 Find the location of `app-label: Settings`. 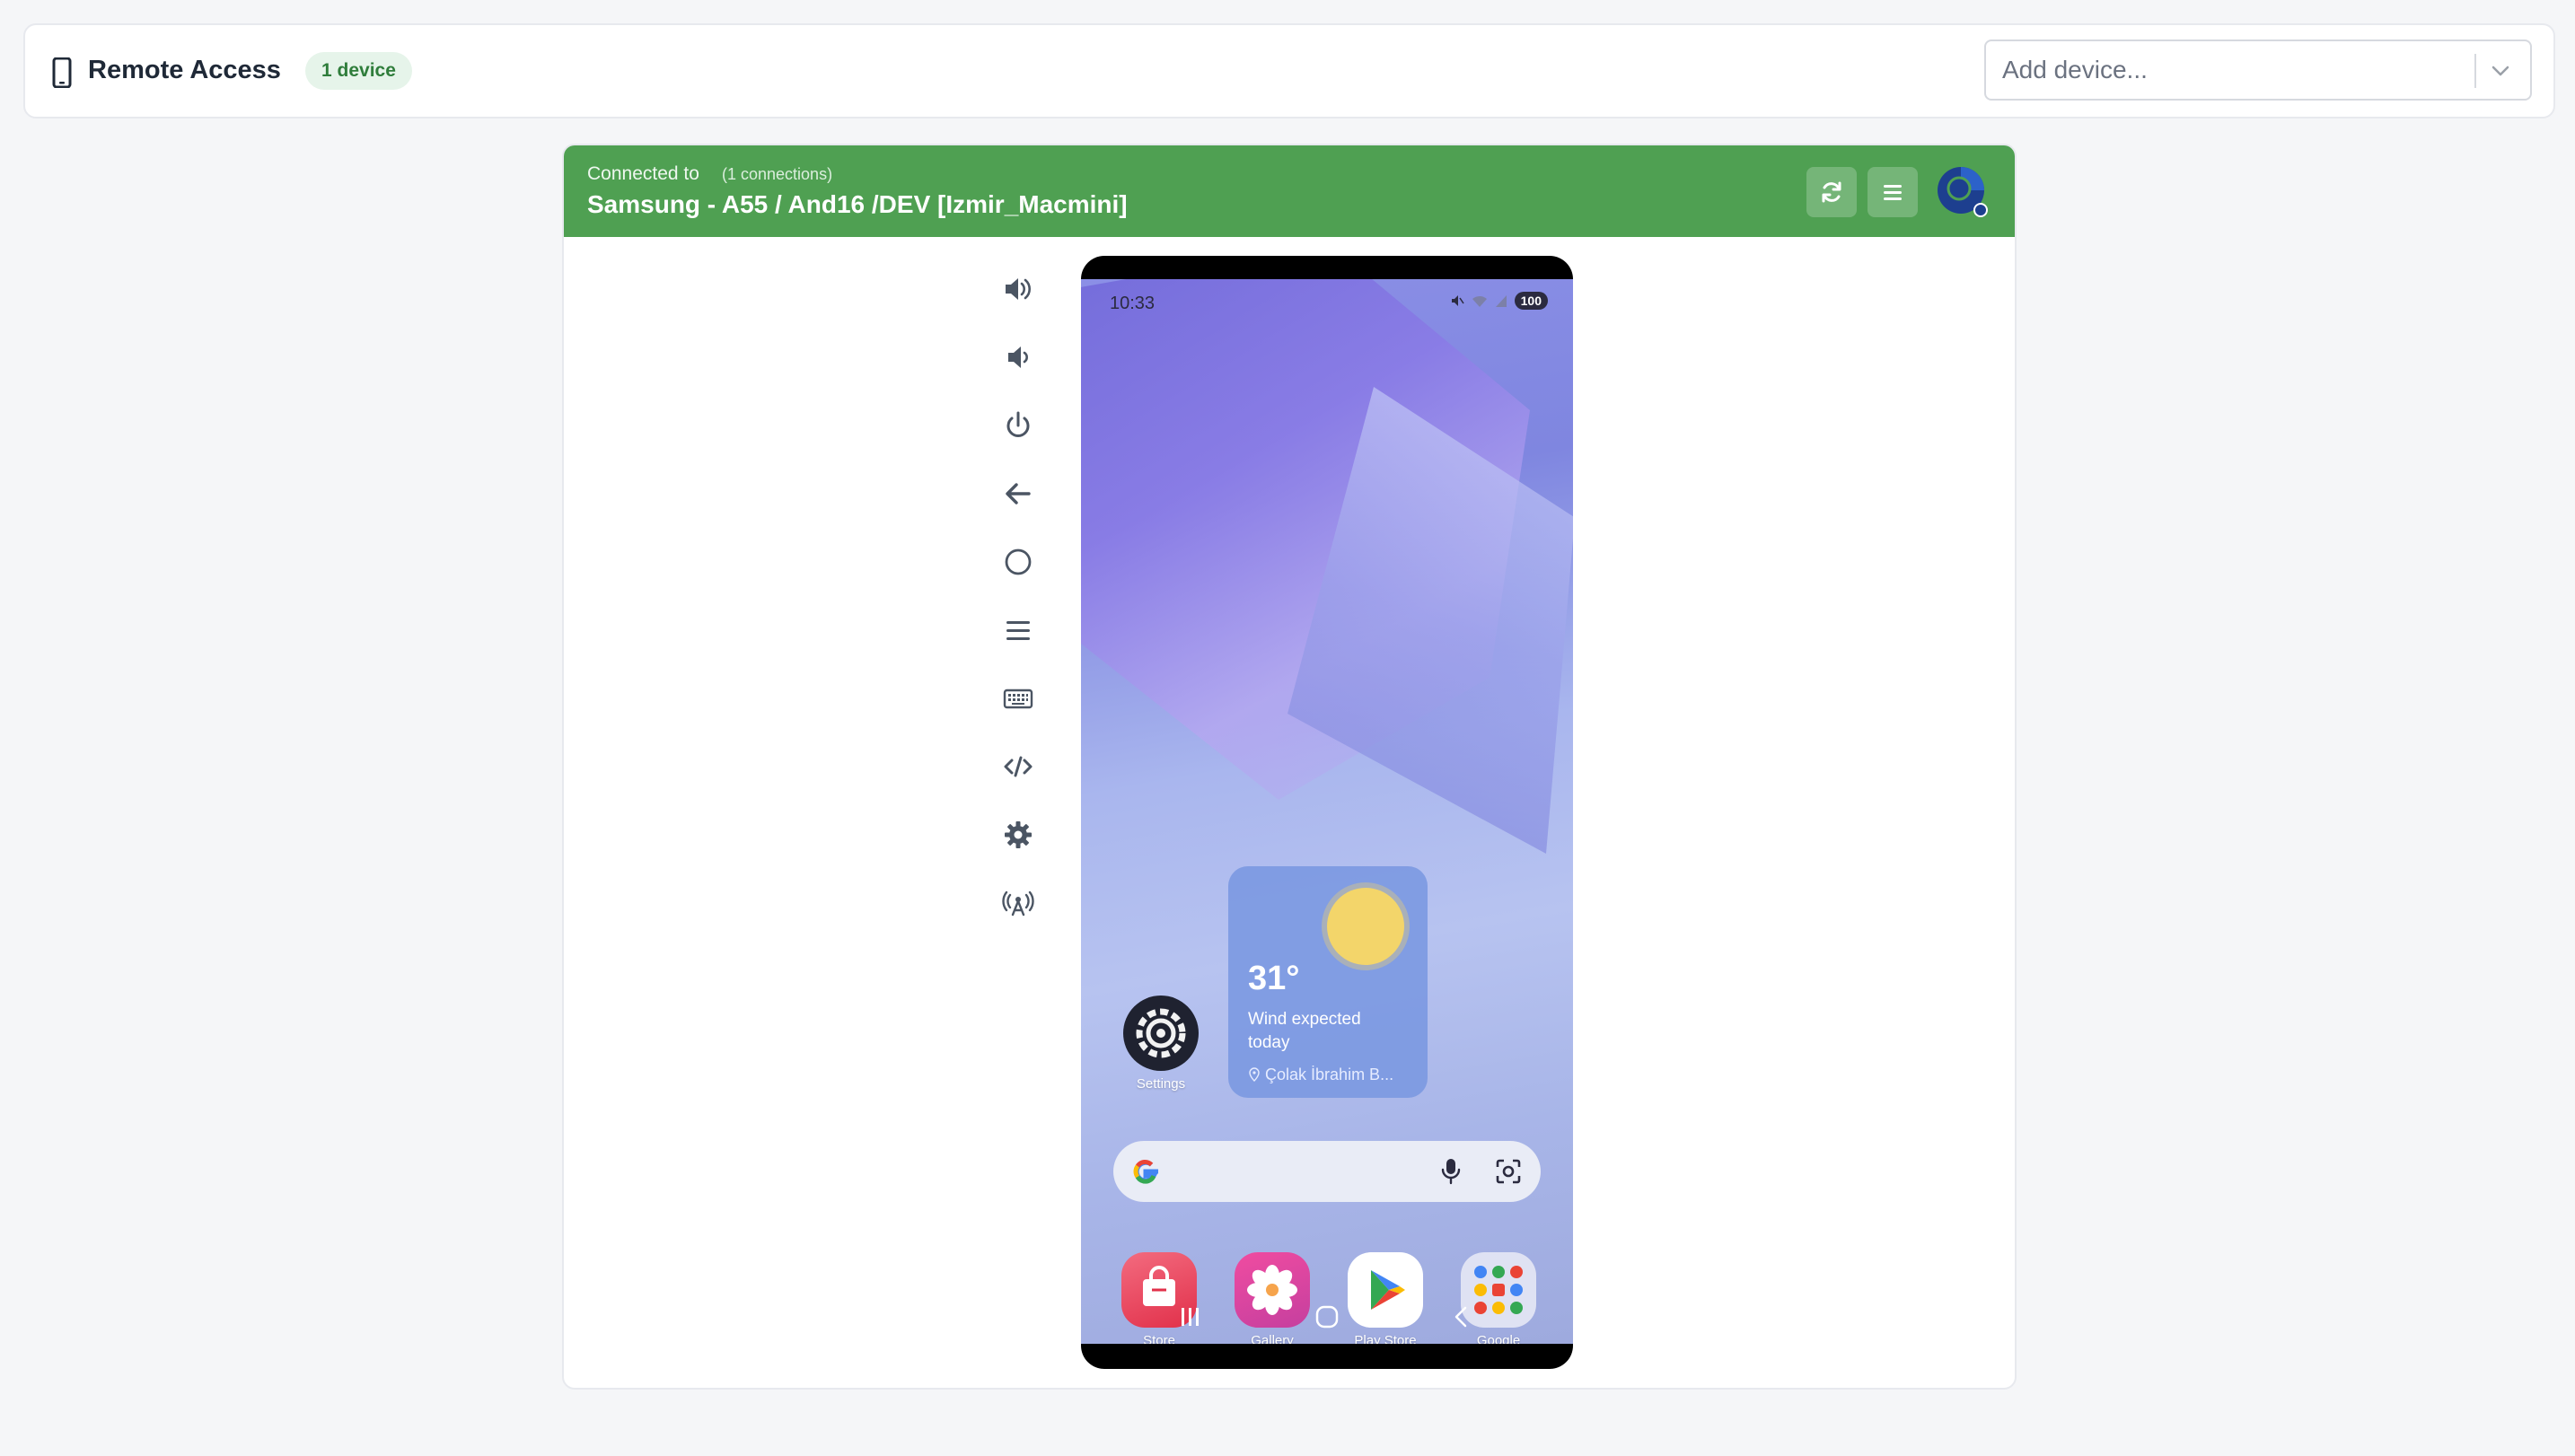

app-label: Settings is located at coordinates (1161, 1084).